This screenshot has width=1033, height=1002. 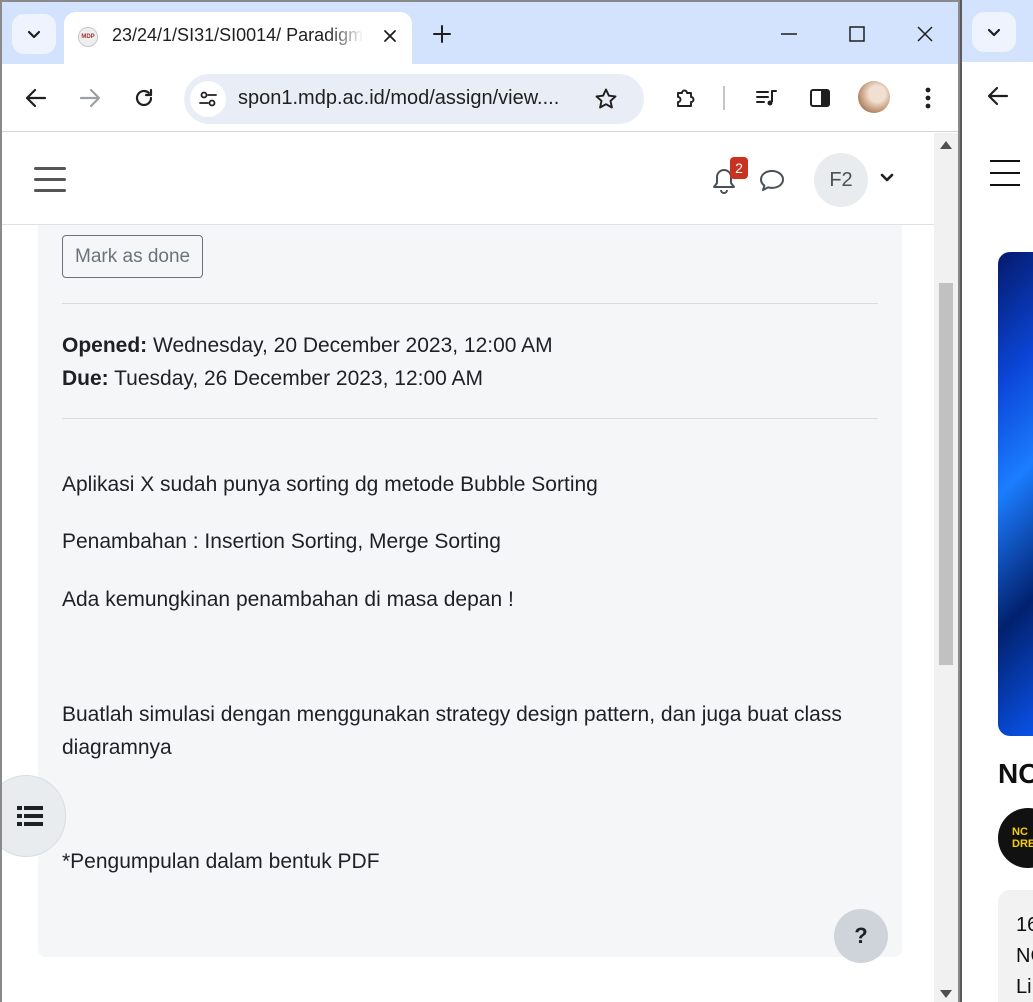 What do you see at coordinates (480, 33) in the screenshot?
I see `tab-strip: MDP 23/24/1/SI31/SI0014/ Paradigma` at bounding box center [480, 33].